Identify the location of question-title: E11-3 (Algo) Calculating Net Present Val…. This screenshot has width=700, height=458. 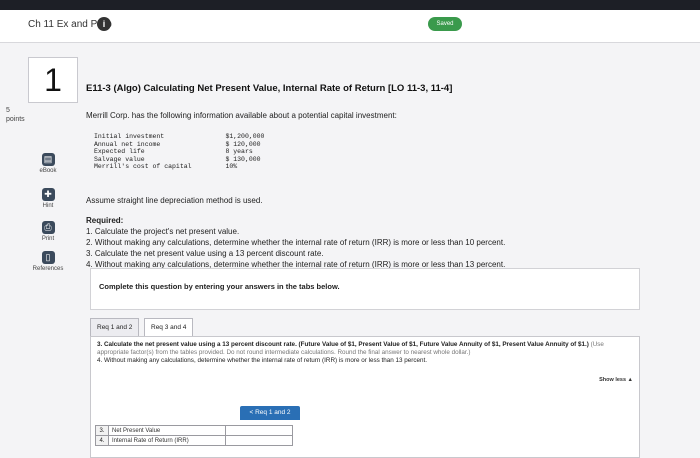
(269, 88).